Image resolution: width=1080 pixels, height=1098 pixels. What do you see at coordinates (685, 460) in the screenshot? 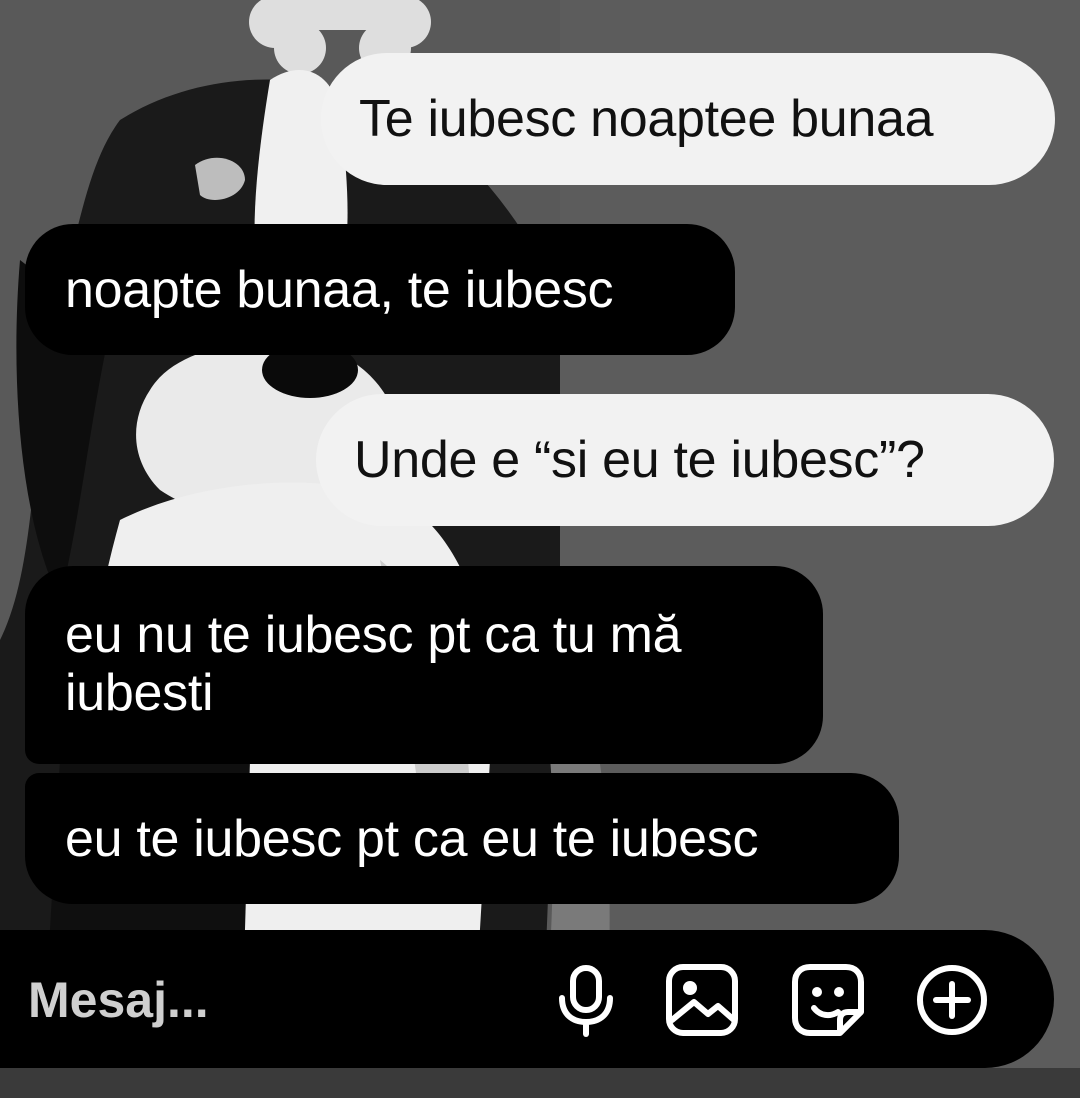
I see `outgoing-message: Unde e “si eu te iubesc”?` at bounding box center [685, 460].